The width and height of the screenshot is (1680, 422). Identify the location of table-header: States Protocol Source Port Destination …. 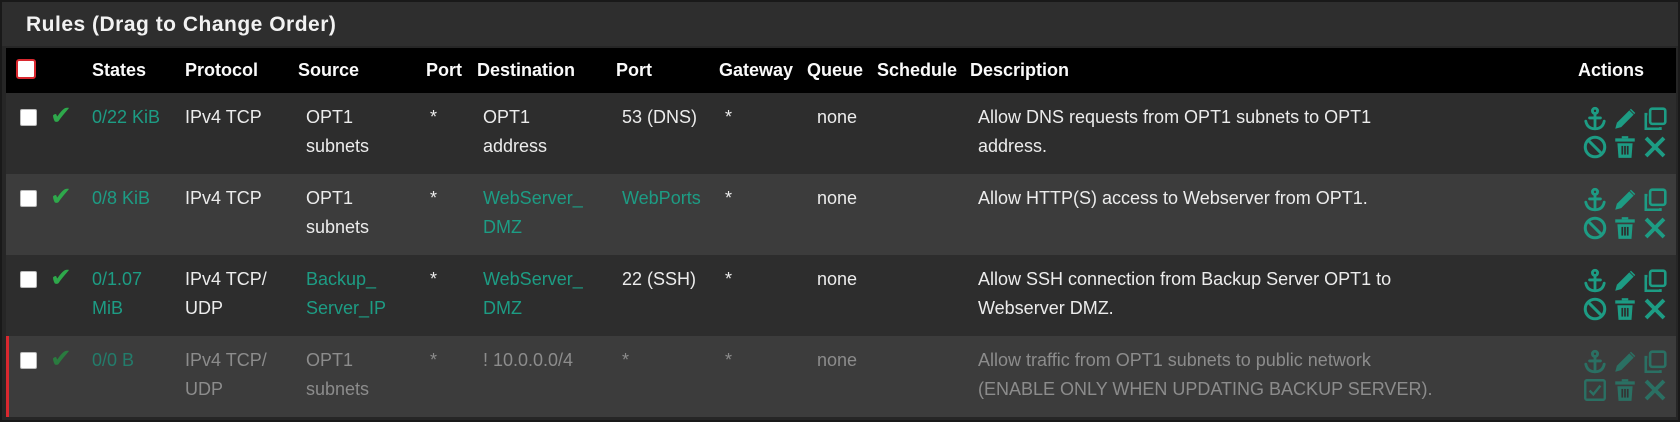
(841, 70).